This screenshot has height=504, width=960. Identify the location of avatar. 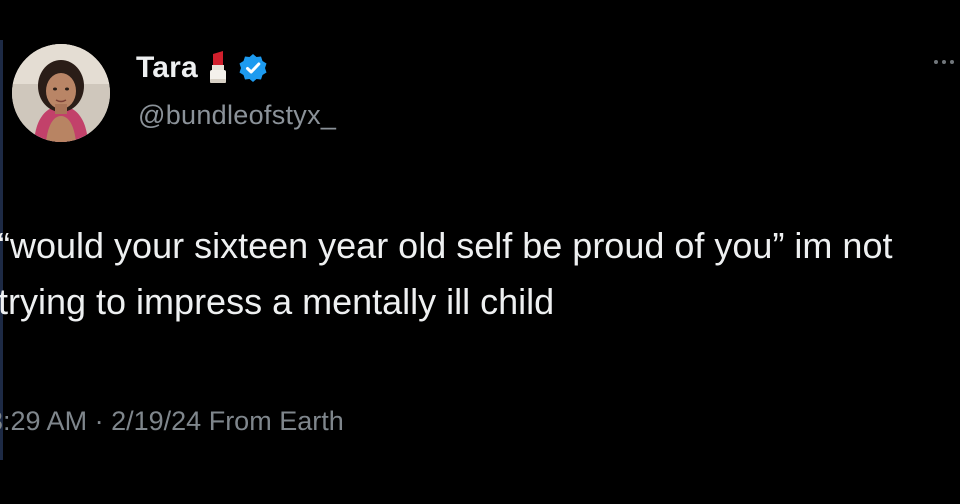
(61, 93).